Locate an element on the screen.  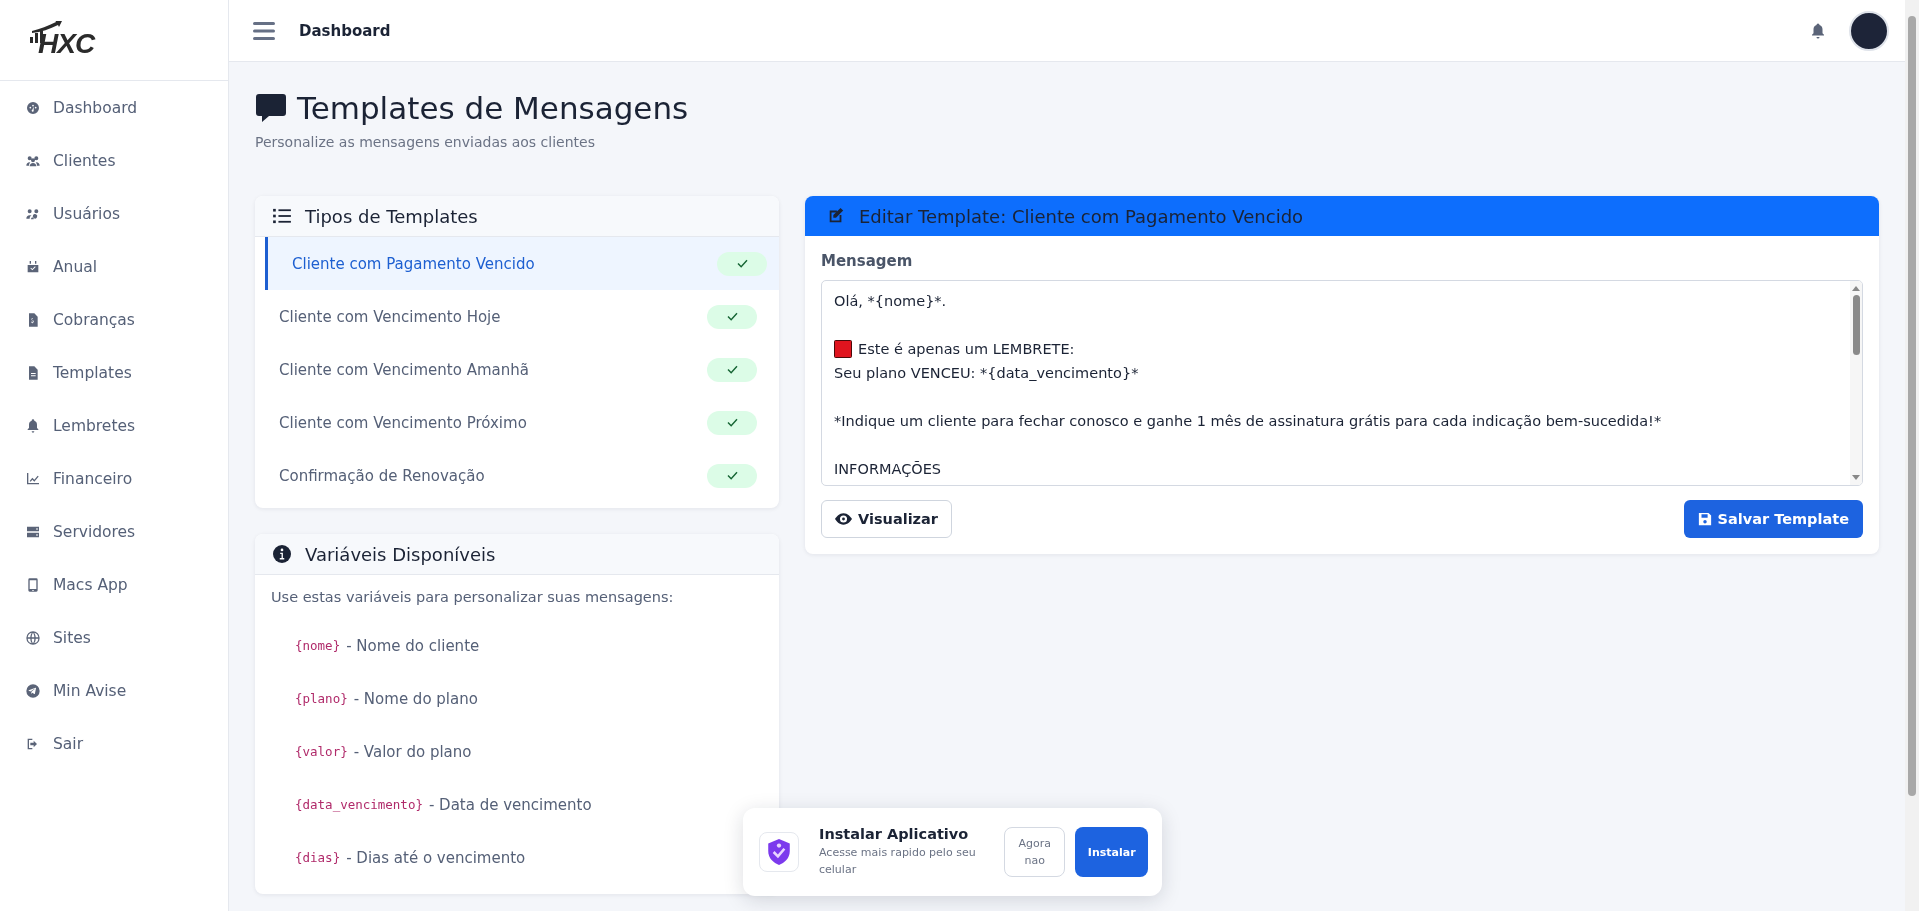
notifications-bell-icon is located at coordinates (1818, 30).